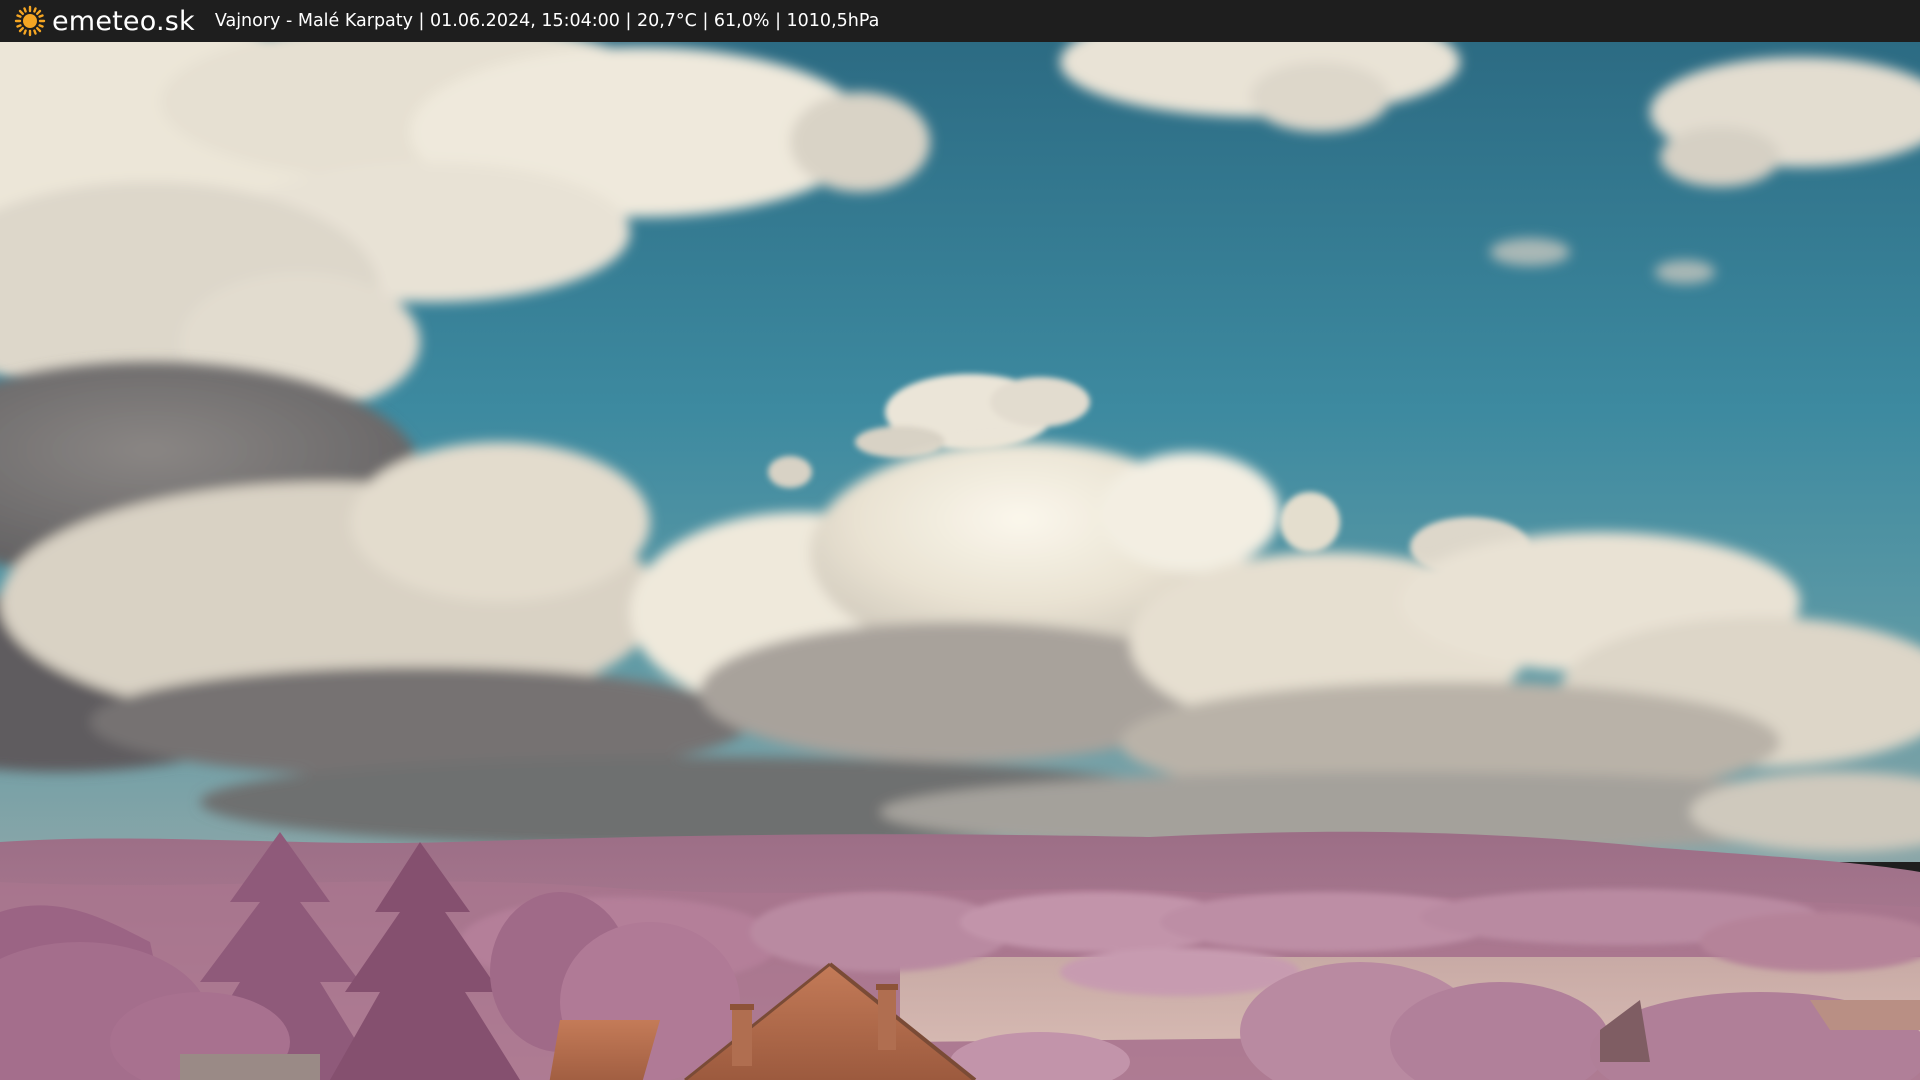 Image resolution: width=1920 pixels, height=1080 pixels. What do you see at coordinates (30, 21) in the screenshot?
I see `sun-icon` at bounding box center [30, 21].